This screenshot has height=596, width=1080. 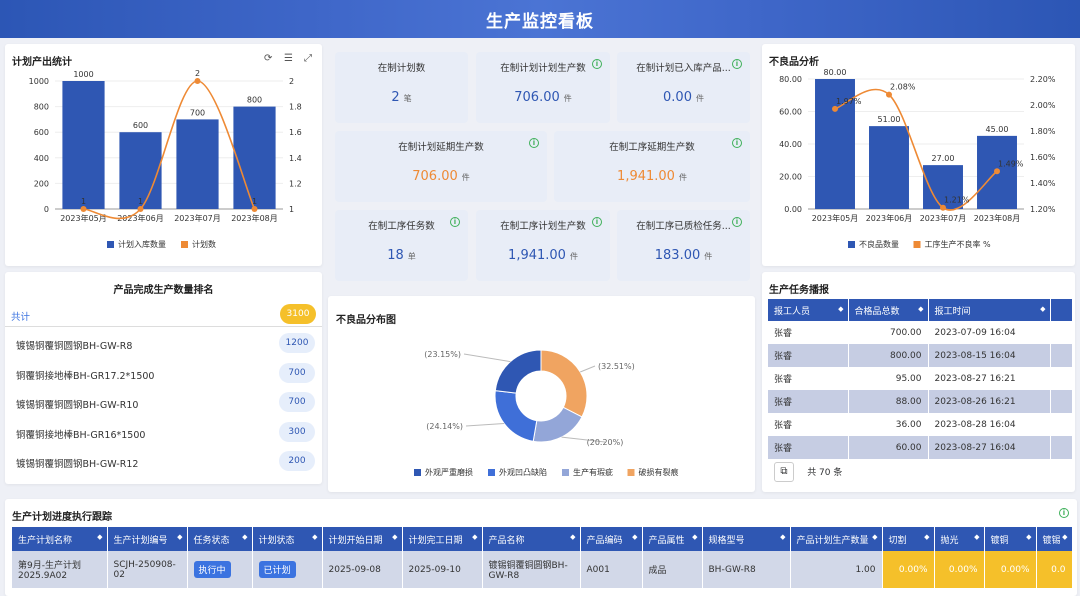 I want to click on ranking-item-value: 200, so click(x=297, y=461).